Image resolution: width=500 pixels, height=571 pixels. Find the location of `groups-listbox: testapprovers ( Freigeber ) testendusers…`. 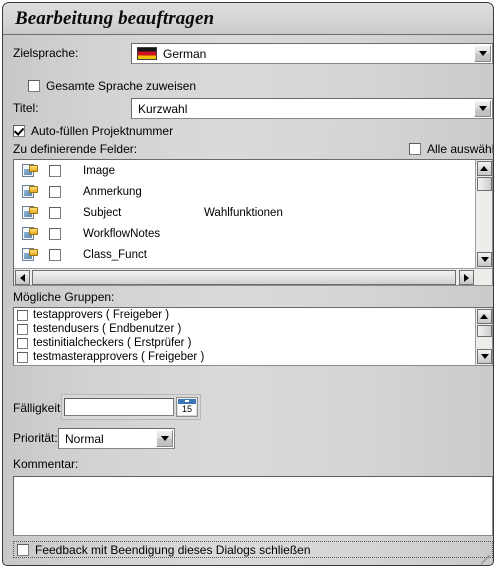

groups-listbox: testapprovers ( Freigeber ) testendusers… is located at coordinates (253, 336).